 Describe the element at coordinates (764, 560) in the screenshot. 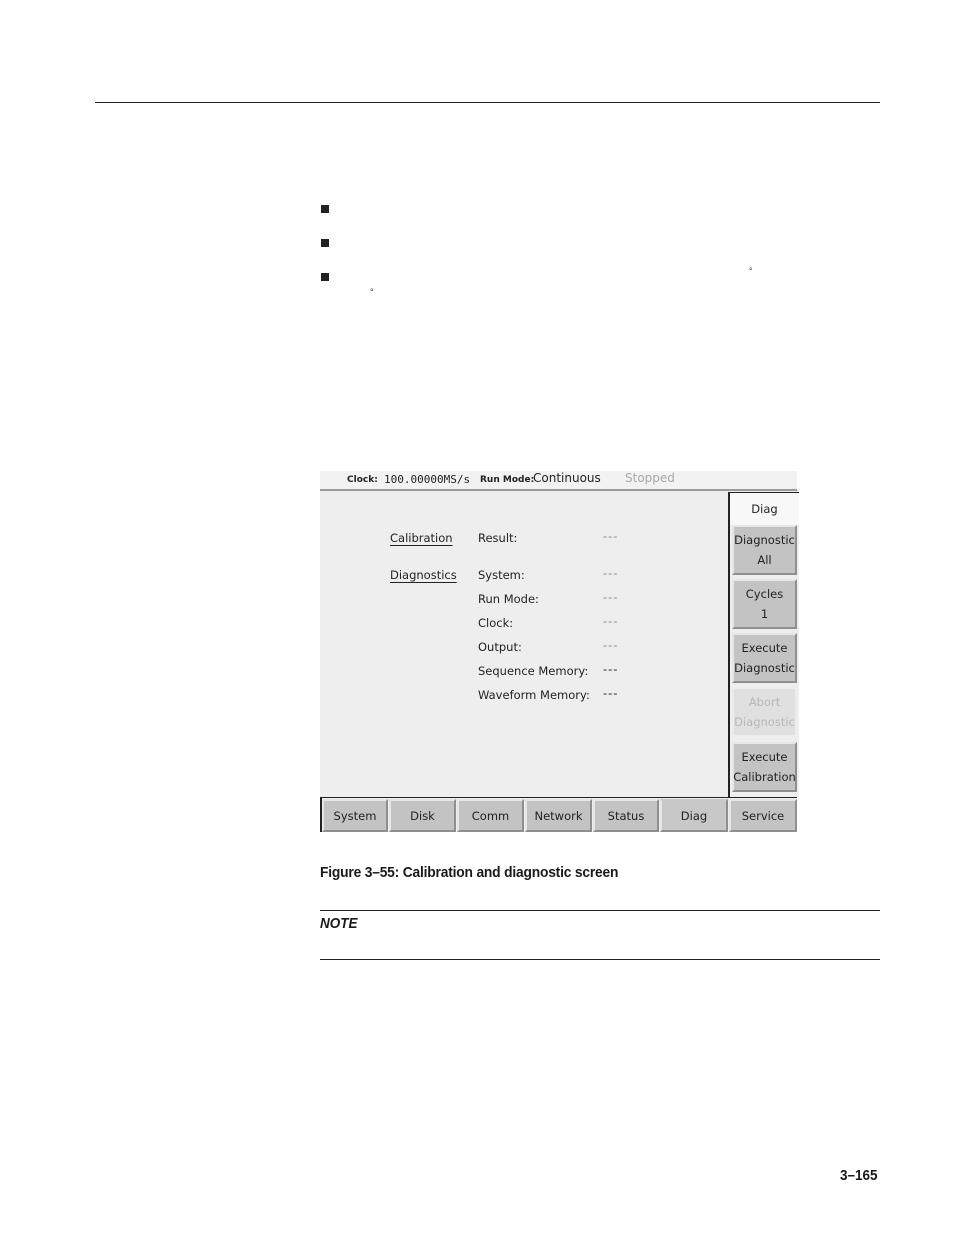

I see `button-line: All` at that location.